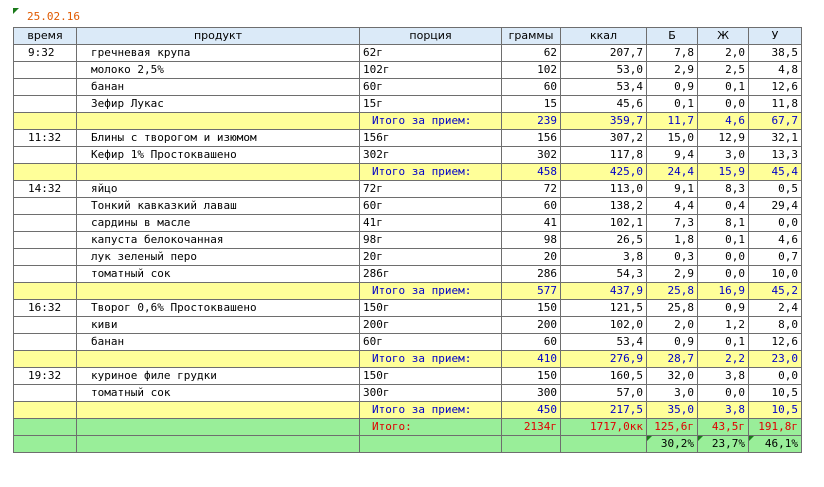  What do you see at coordinates (430, 240) in the screenshot?
I see `portion-cell: 98г` at bounding box center [430, 240].